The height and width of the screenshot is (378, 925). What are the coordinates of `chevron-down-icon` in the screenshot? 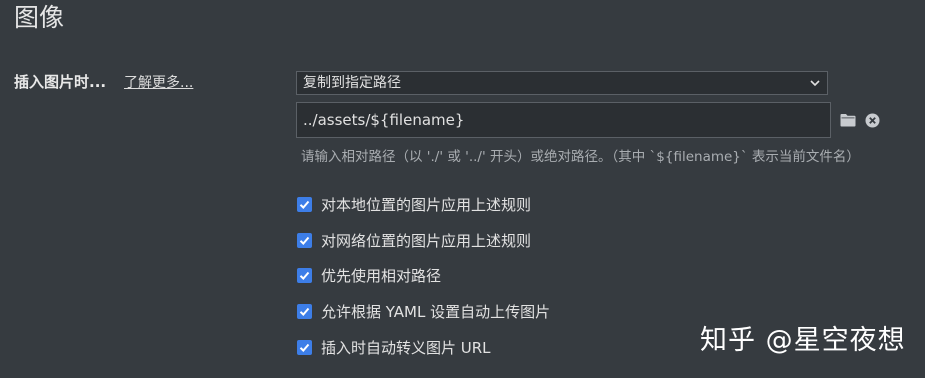 It's located at (815, 83).